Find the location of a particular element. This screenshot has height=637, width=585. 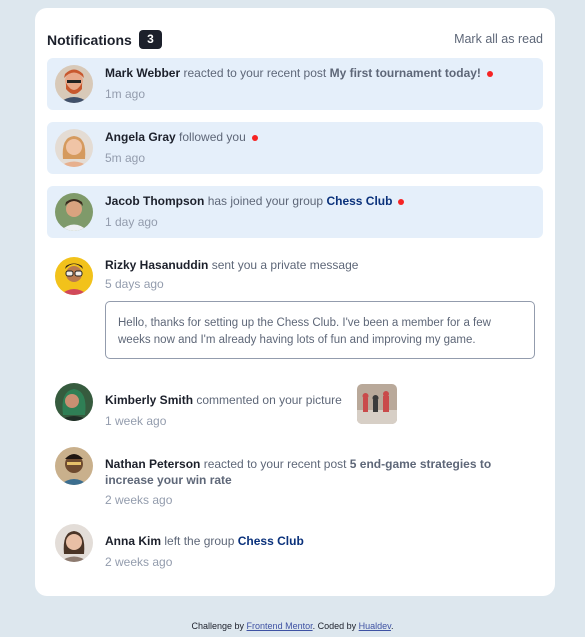

author-link: Hualdev is located at coordinates (375, 626).